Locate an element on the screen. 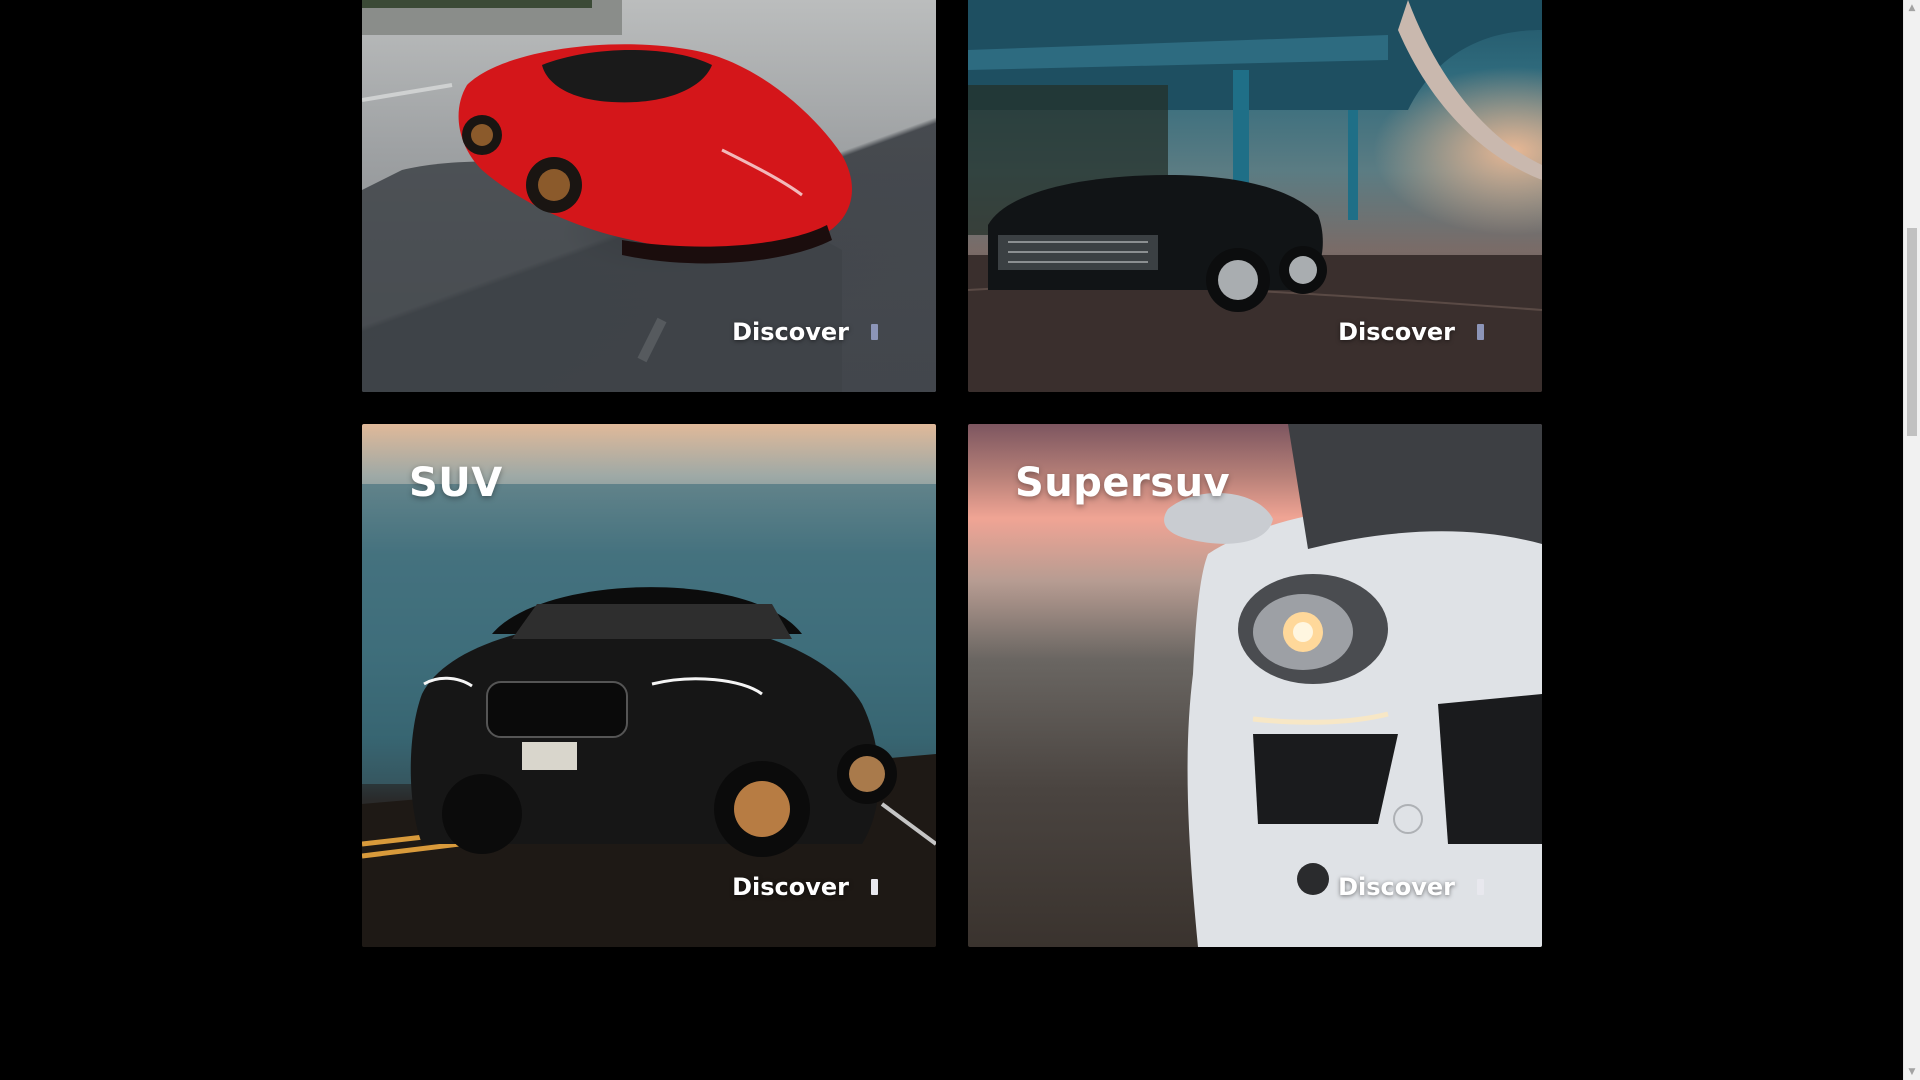 This screenshot has width=1920, height=1080. card-title: Supersuv is located at coordinates (1123, 483).